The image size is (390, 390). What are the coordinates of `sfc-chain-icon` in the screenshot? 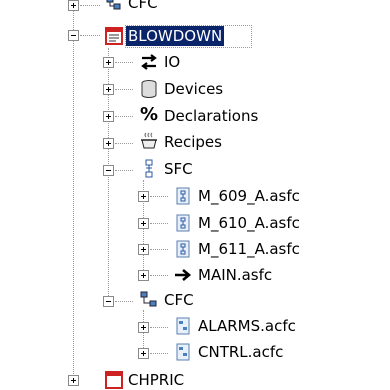 It's located at (149, 168).